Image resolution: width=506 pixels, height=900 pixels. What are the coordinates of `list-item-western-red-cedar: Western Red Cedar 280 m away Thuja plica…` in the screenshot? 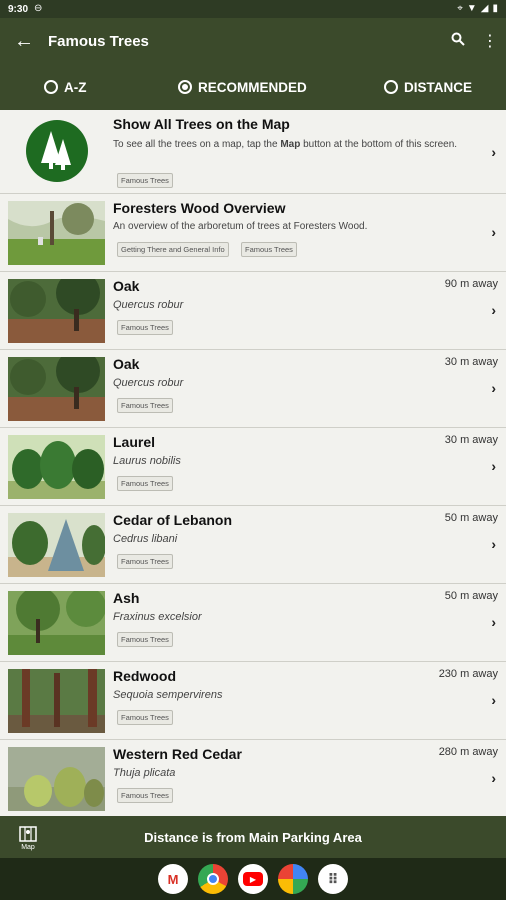 It's located at (253, 778).